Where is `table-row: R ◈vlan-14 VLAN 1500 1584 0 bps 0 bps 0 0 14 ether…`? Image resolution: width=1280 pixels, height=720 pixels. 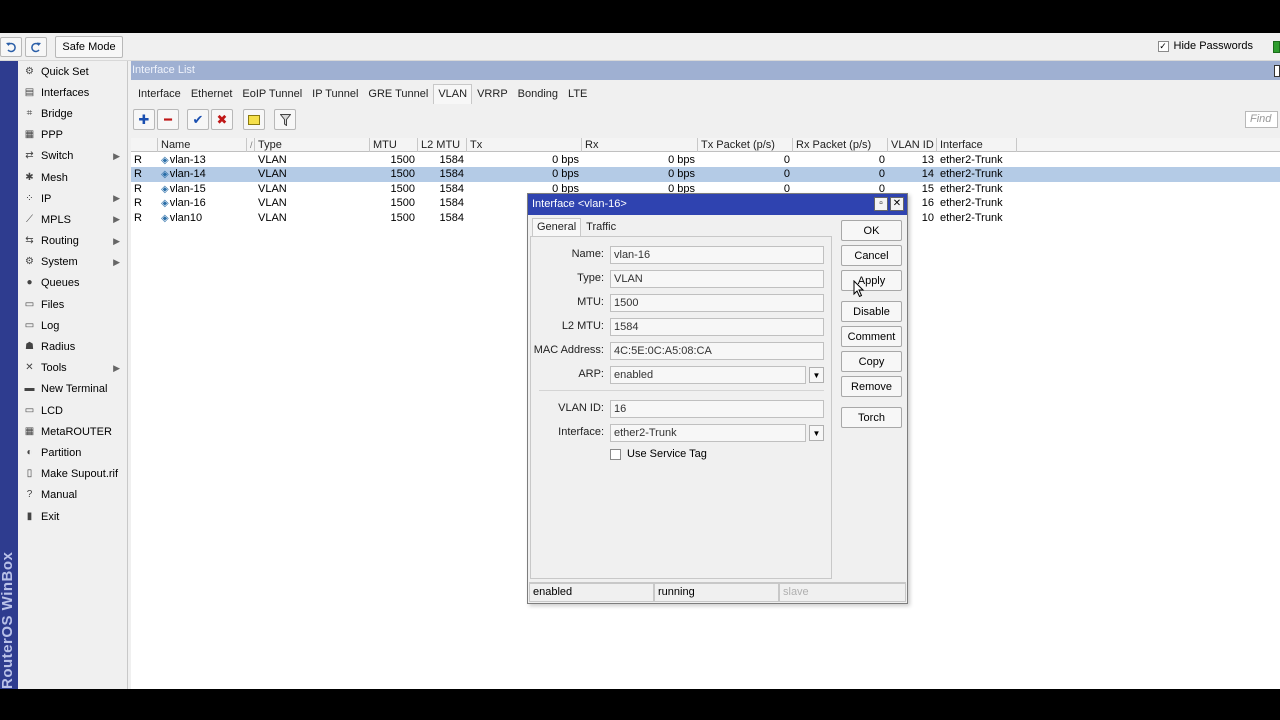 table-row: R ◈vlan-14 VLAN 1500 1584 0 bps 0 bps 0 0 14 ether… is located at coordinates (705, 174).